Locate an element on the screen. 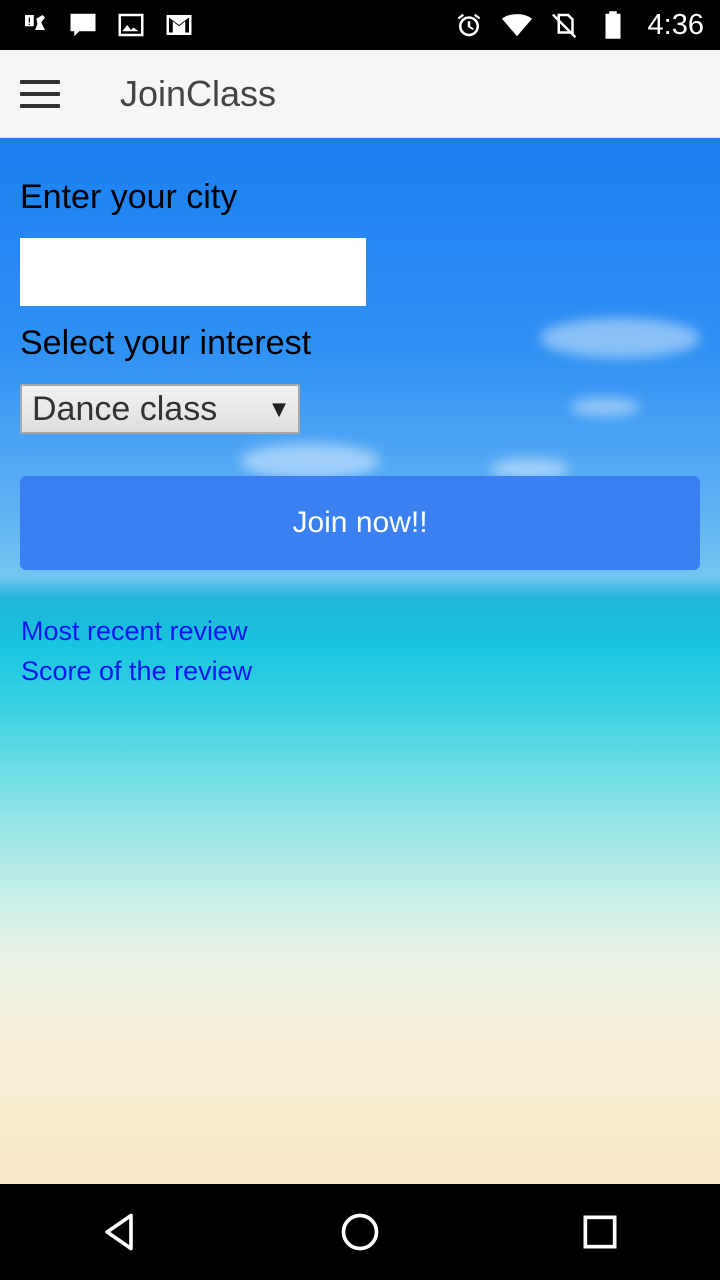 The height and width of the screenshot is (1280, 720). review-score-link: Score of the review is located at coordinates (136, 671).